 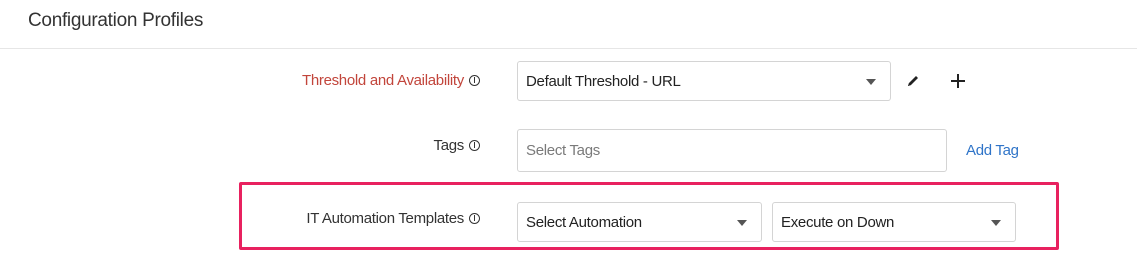 I want to click on automation-template-select: Select Automation, so click(x=639, y=222).